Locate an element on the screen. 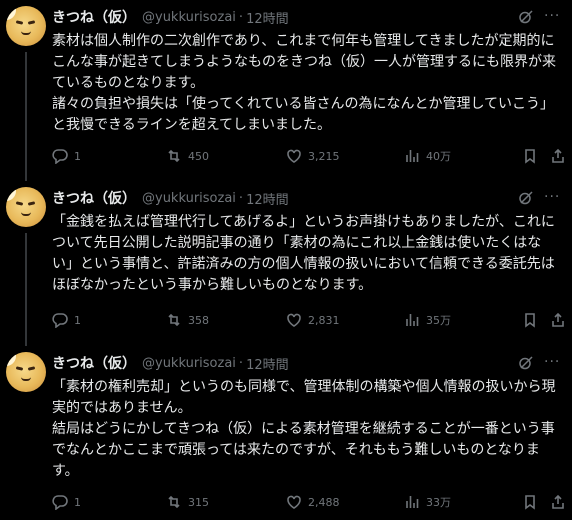 The image size is (572, 520). repost-count: 315 is located at coordinates (198, 502).